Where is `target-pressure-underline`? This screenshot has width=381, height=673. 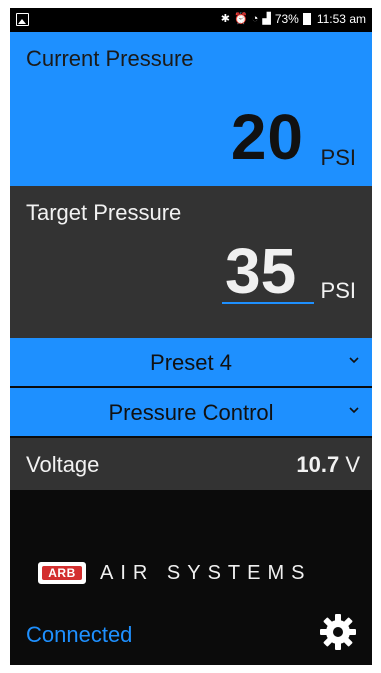
target-pressure-underline is located at coordinates (268, 303).